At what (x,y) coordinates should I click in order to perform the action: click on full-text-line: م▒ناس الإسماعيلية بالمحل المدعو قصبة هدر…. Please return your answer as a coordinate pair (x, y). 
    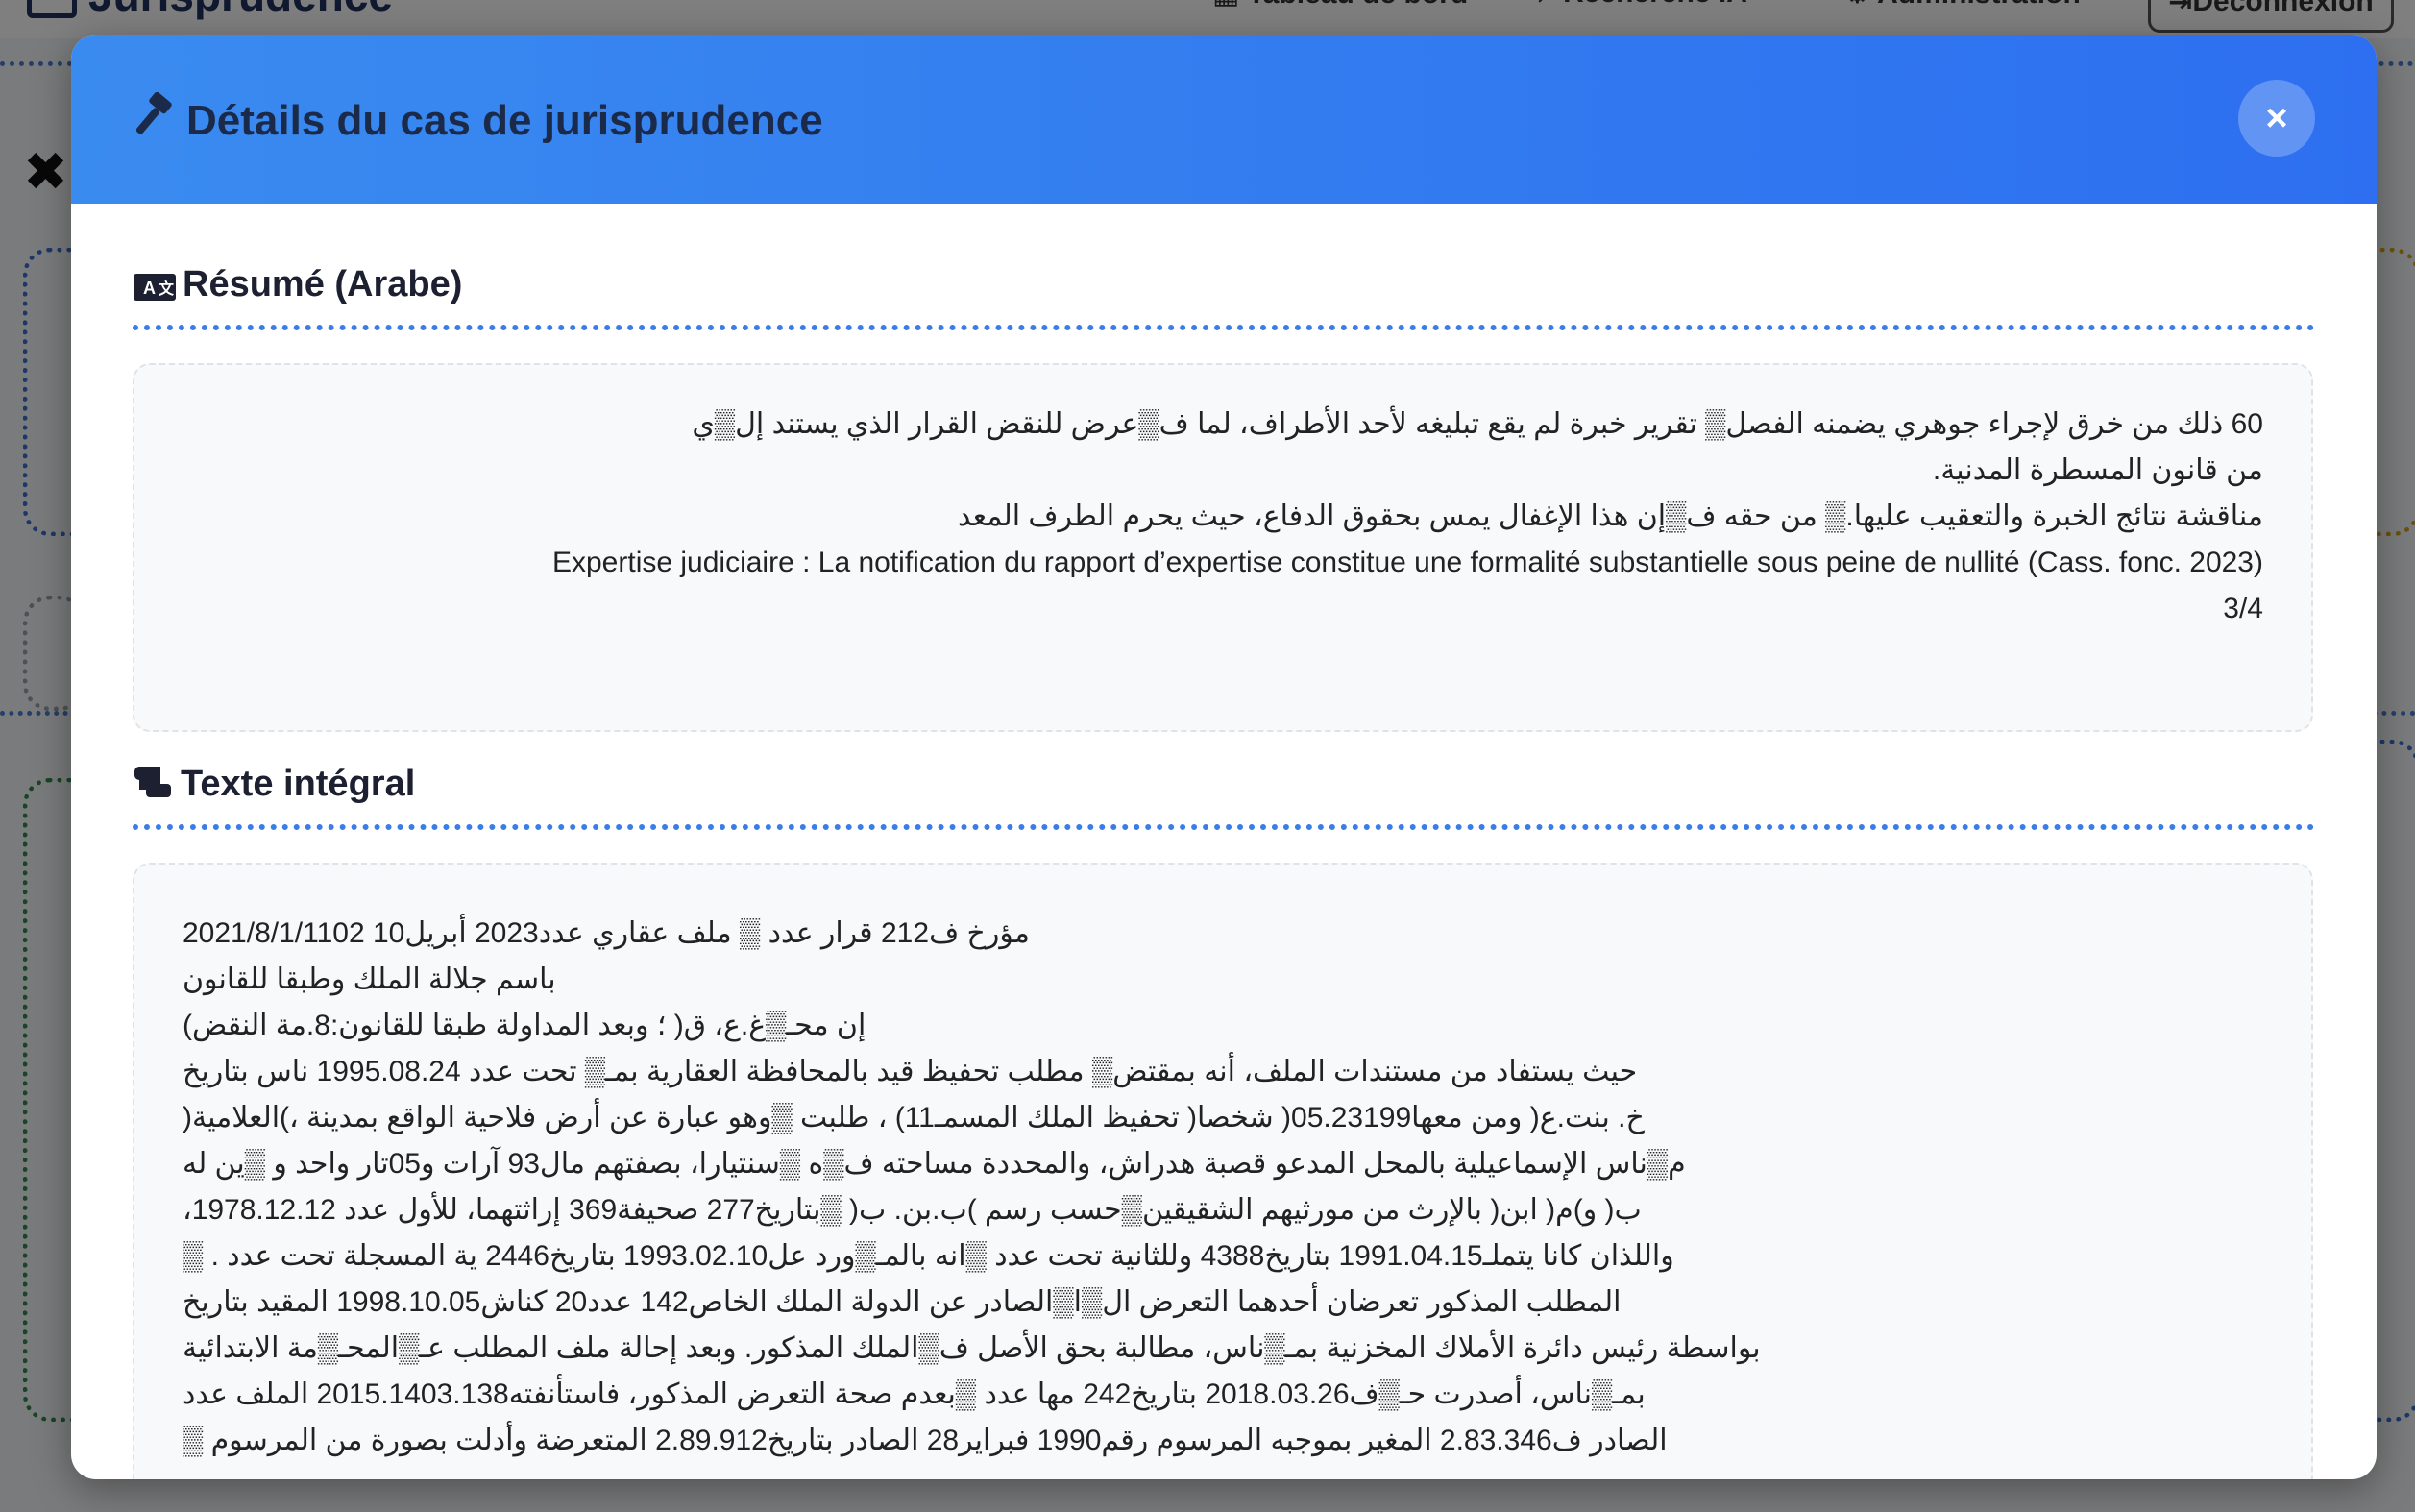
    Looking at the image, I should click on (934, 1164).